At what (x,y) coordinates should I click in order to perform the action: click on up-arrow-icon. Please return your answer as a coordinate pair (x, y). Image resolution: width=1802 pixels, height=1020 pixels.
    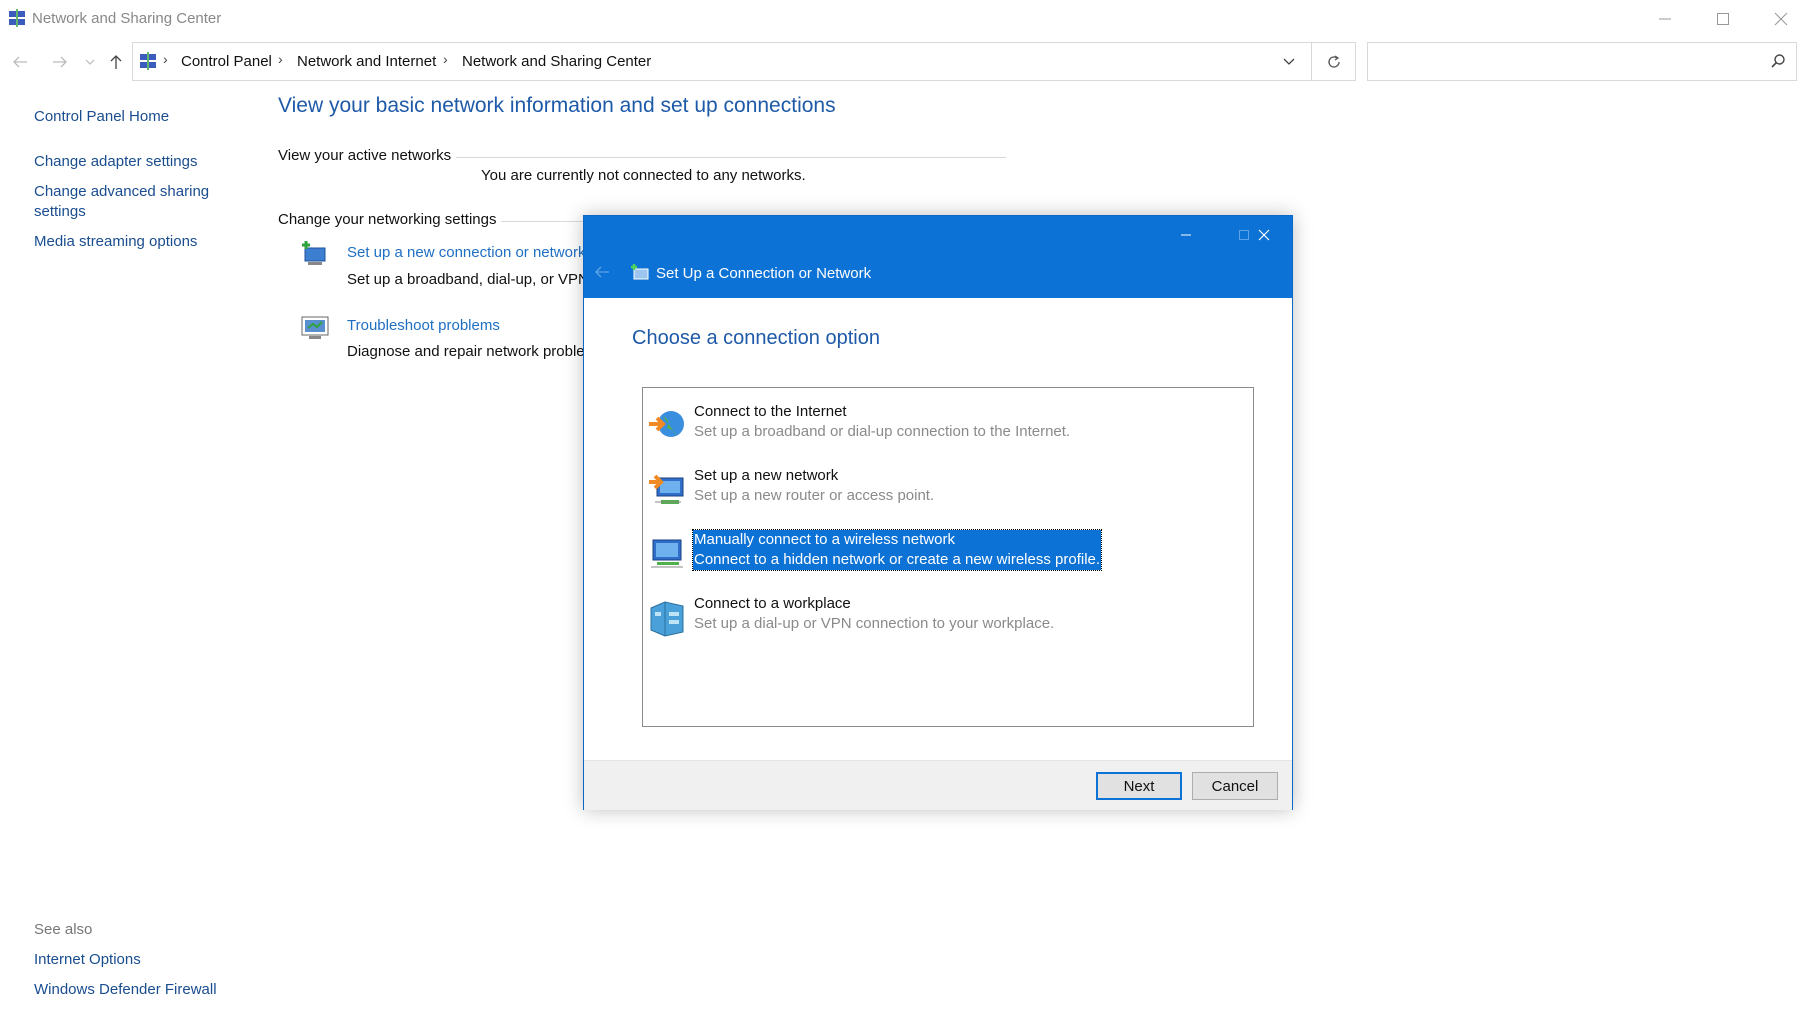
    Looking at the image, I should click on (116, 62).